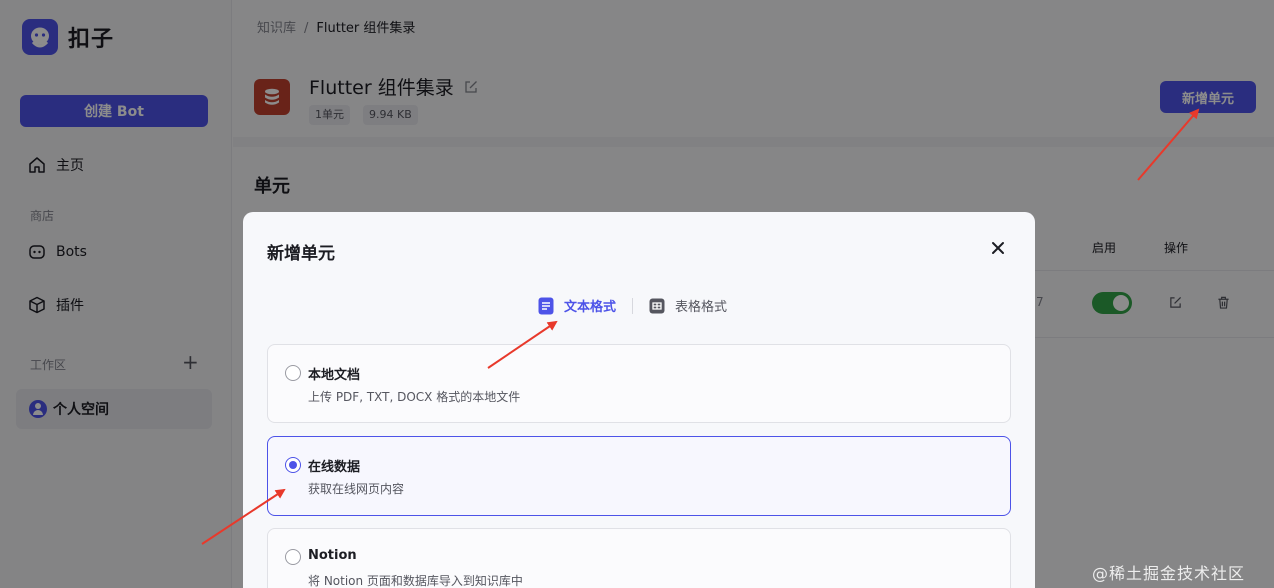  I want to click on annotation-arrow-online-data, so click(243, 516).